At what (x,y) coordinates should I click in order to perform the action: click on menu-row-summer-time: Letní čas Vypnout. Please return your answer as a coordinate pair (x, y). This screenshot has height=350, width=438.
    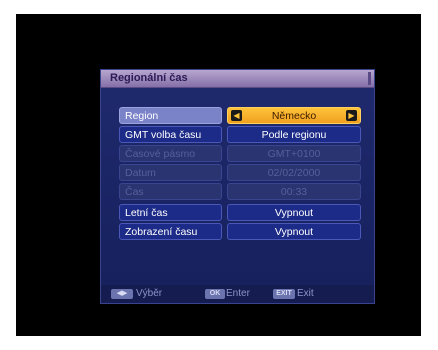
    Looking at the image, I should click on (240, 212).